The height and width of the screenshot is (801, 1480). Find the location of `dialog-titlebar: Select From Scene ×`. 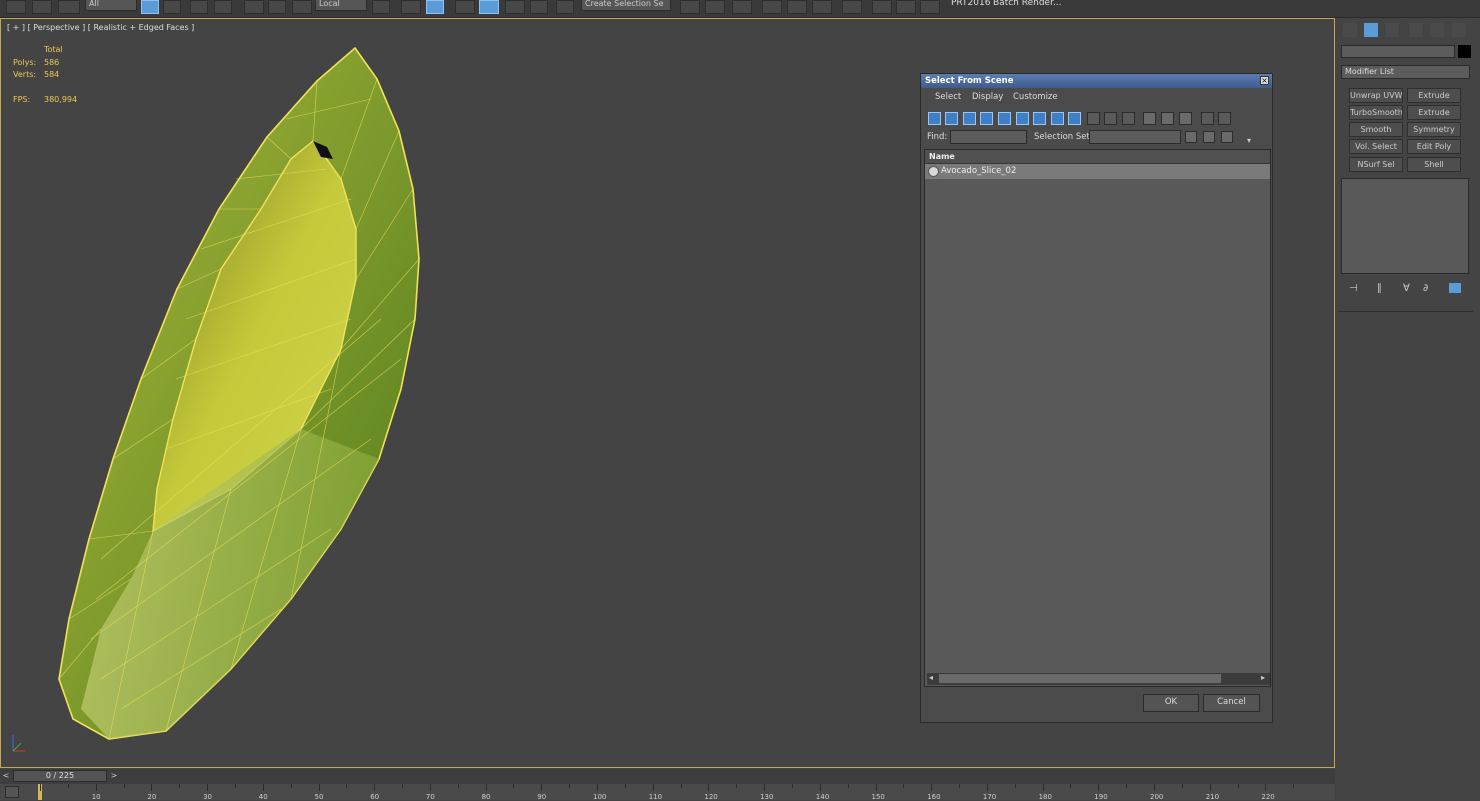

dialog-titlebar: Select From Scene × is located at coordinates (1096, 81).